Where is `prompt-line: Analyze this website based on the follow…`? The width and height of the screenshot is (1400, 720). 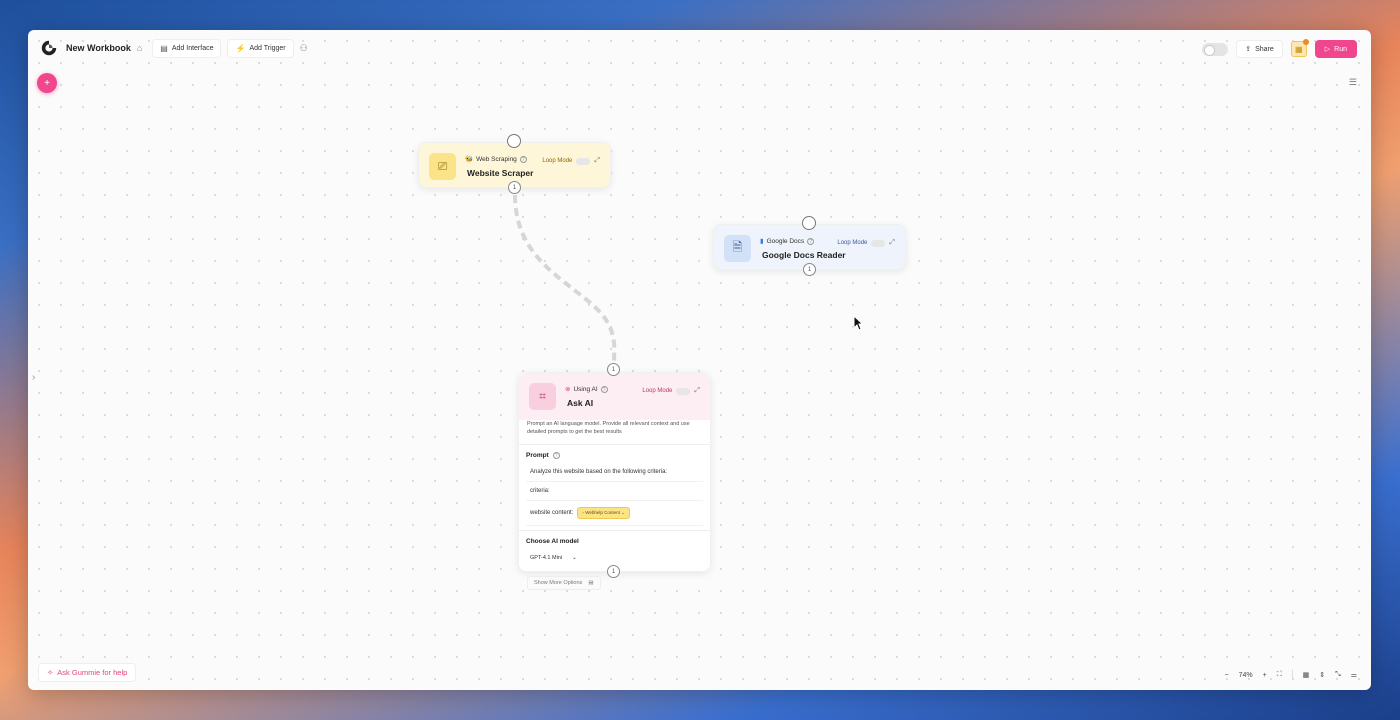 prompt-line: Analyze this website based on the follow… is located at coordinates (614, 472).